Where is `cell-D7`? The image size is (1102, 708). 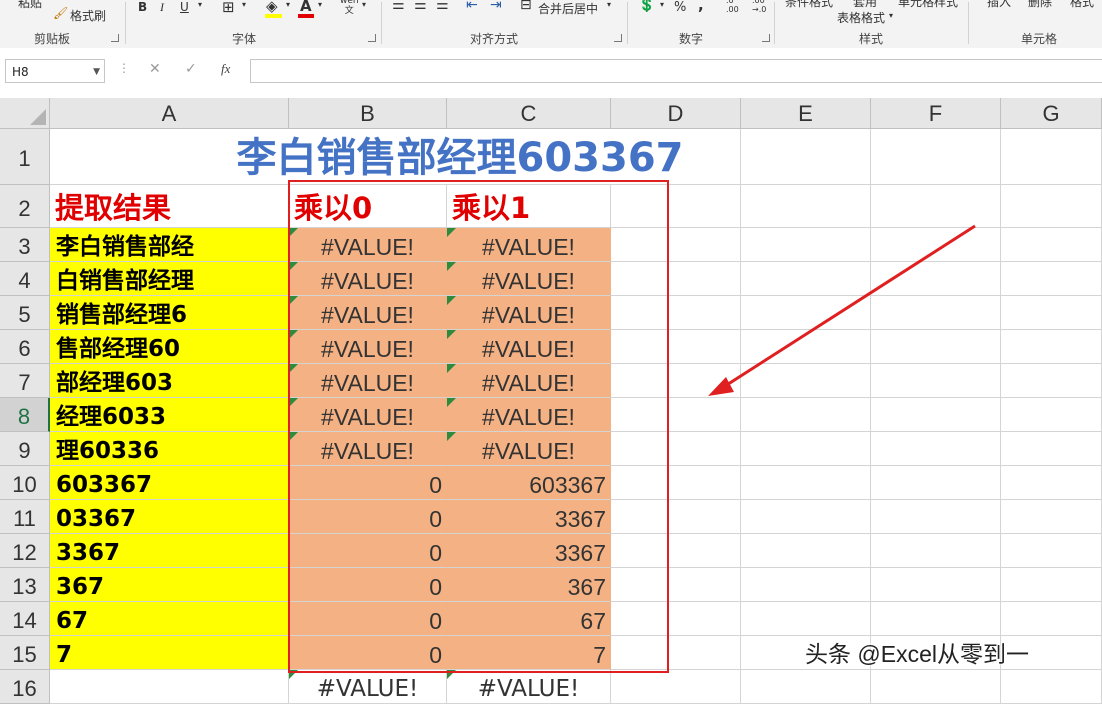 cell-D7 is located at coordinates (676, 381).